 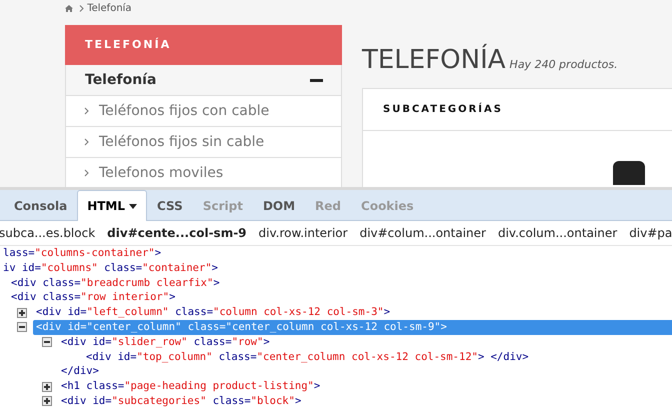 I want to click on path-item: div.row.interior, so click(x=303, y=233).